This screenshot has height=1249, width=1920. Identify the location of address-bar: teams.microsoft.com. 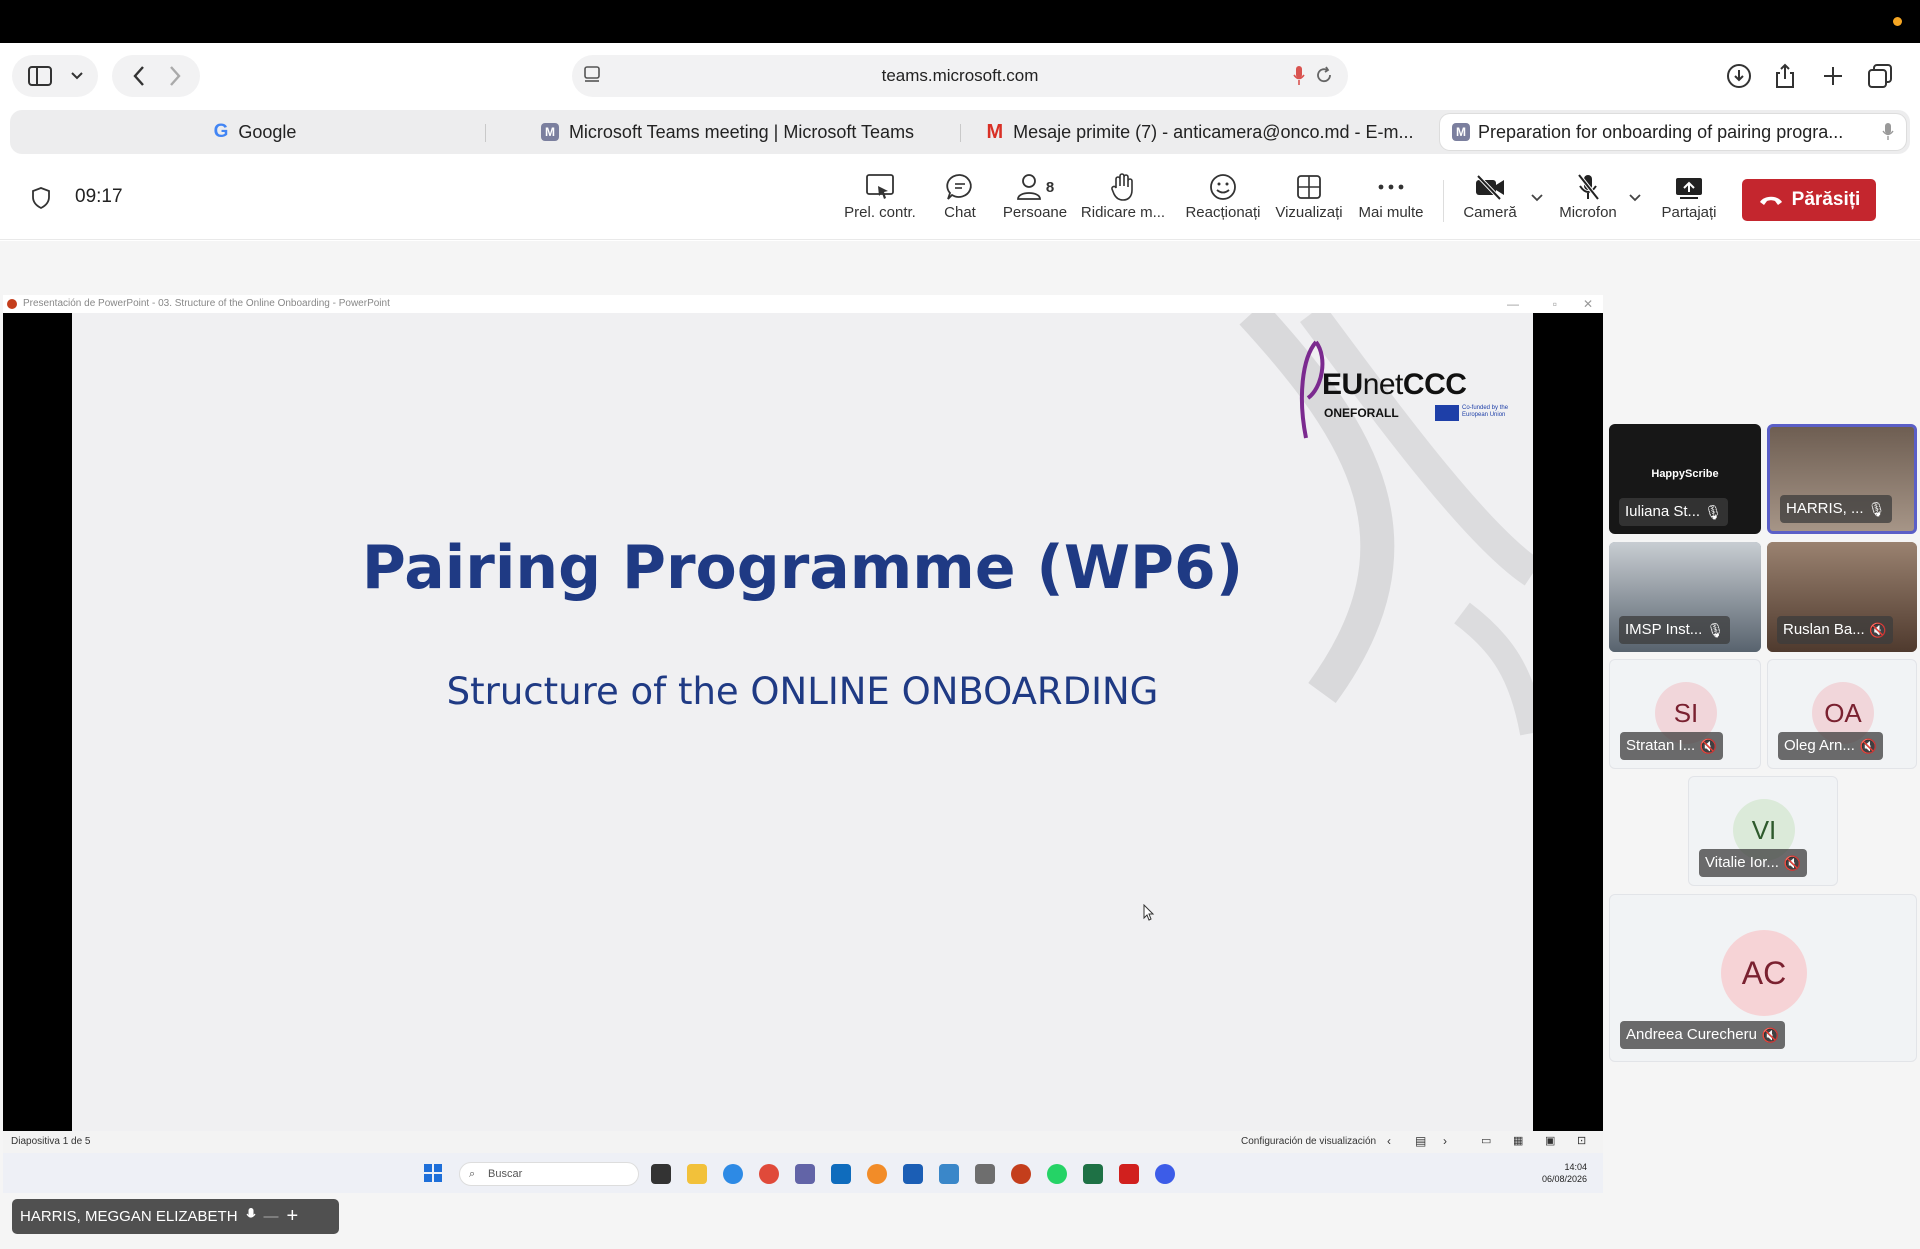
(960, 76).